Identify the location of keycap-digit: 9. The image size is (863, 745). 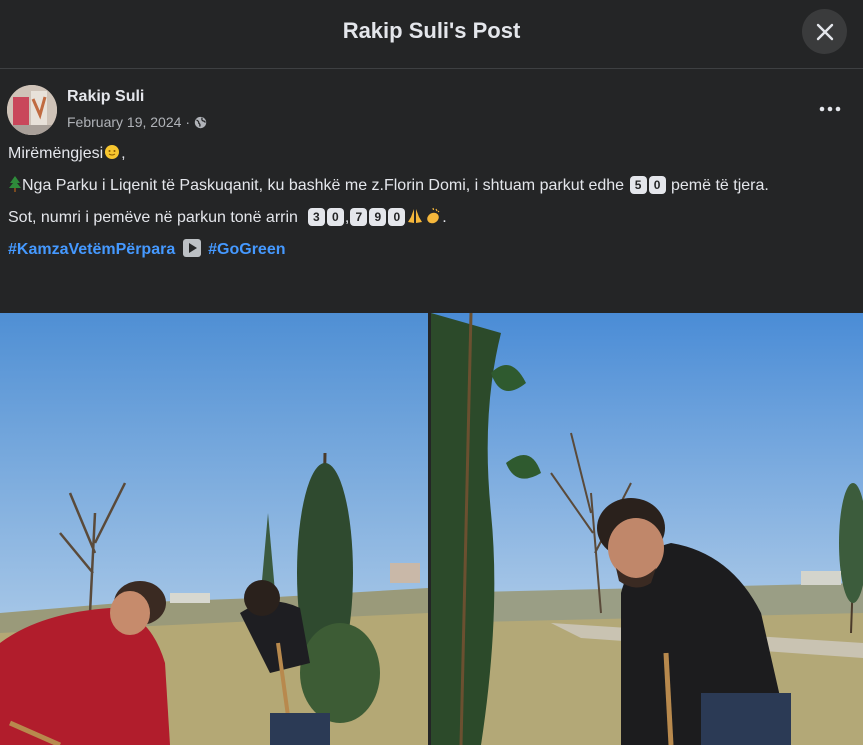
(378, 217).